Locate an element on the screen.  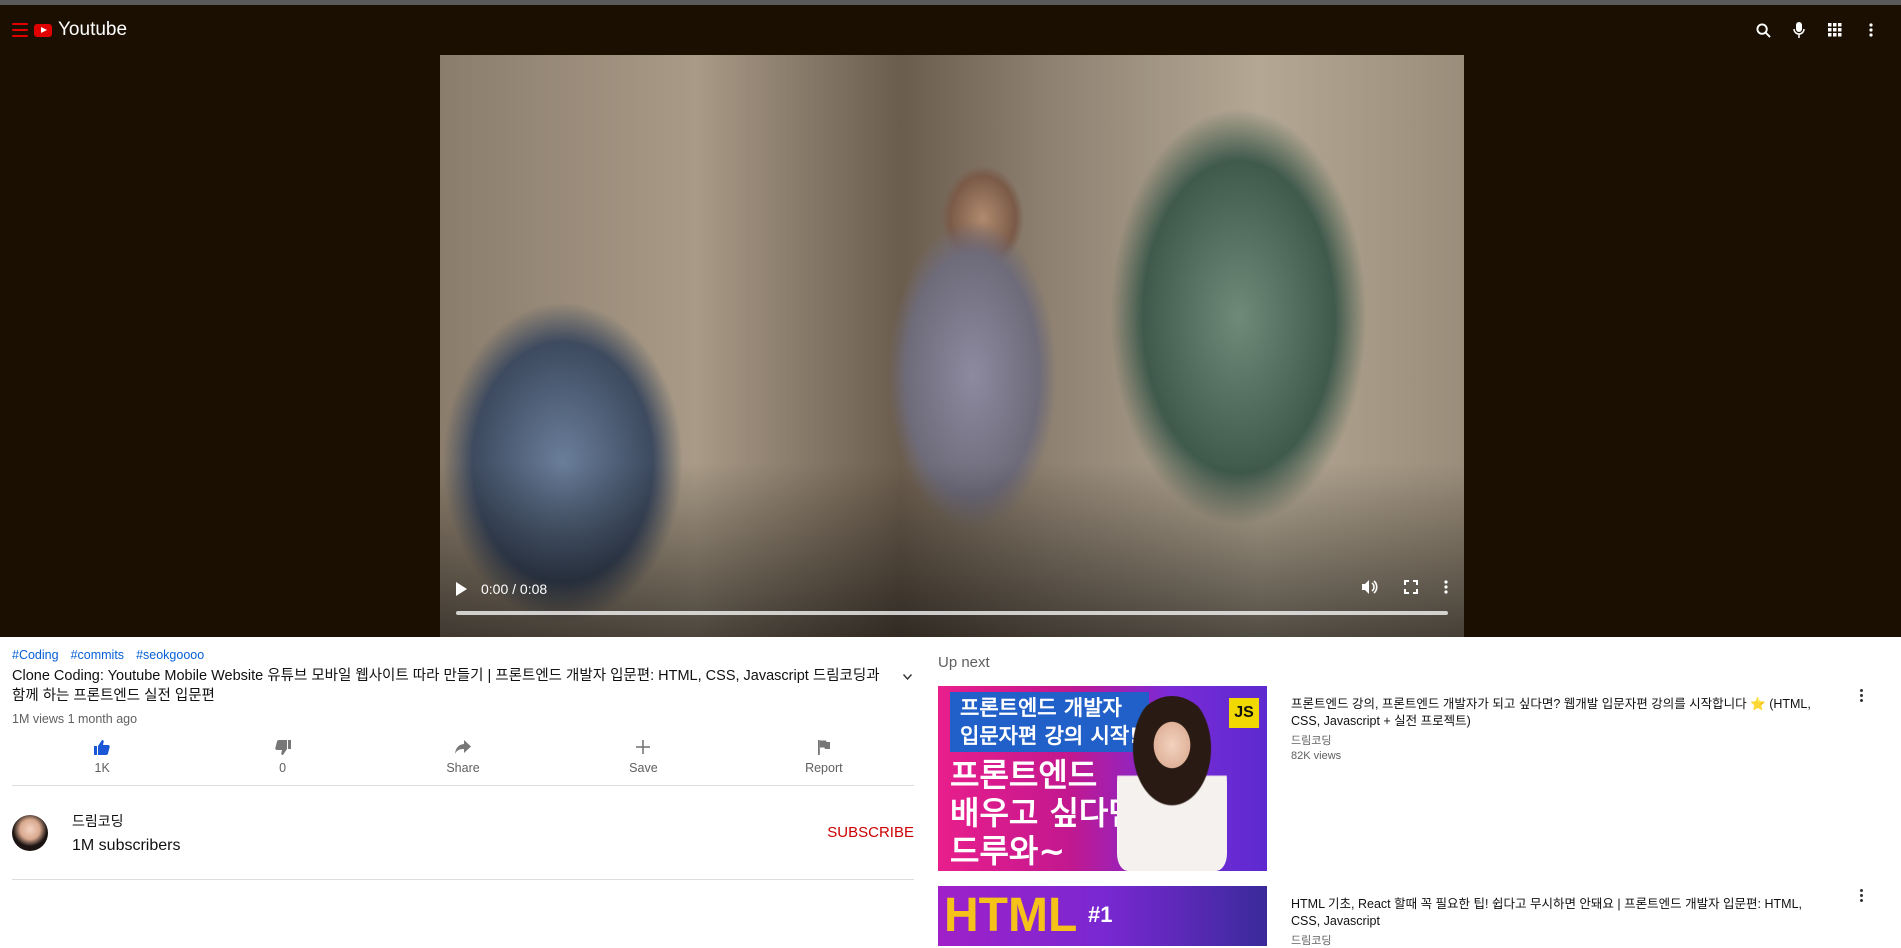
like-count: 1K is located at coordinates (102, 768).